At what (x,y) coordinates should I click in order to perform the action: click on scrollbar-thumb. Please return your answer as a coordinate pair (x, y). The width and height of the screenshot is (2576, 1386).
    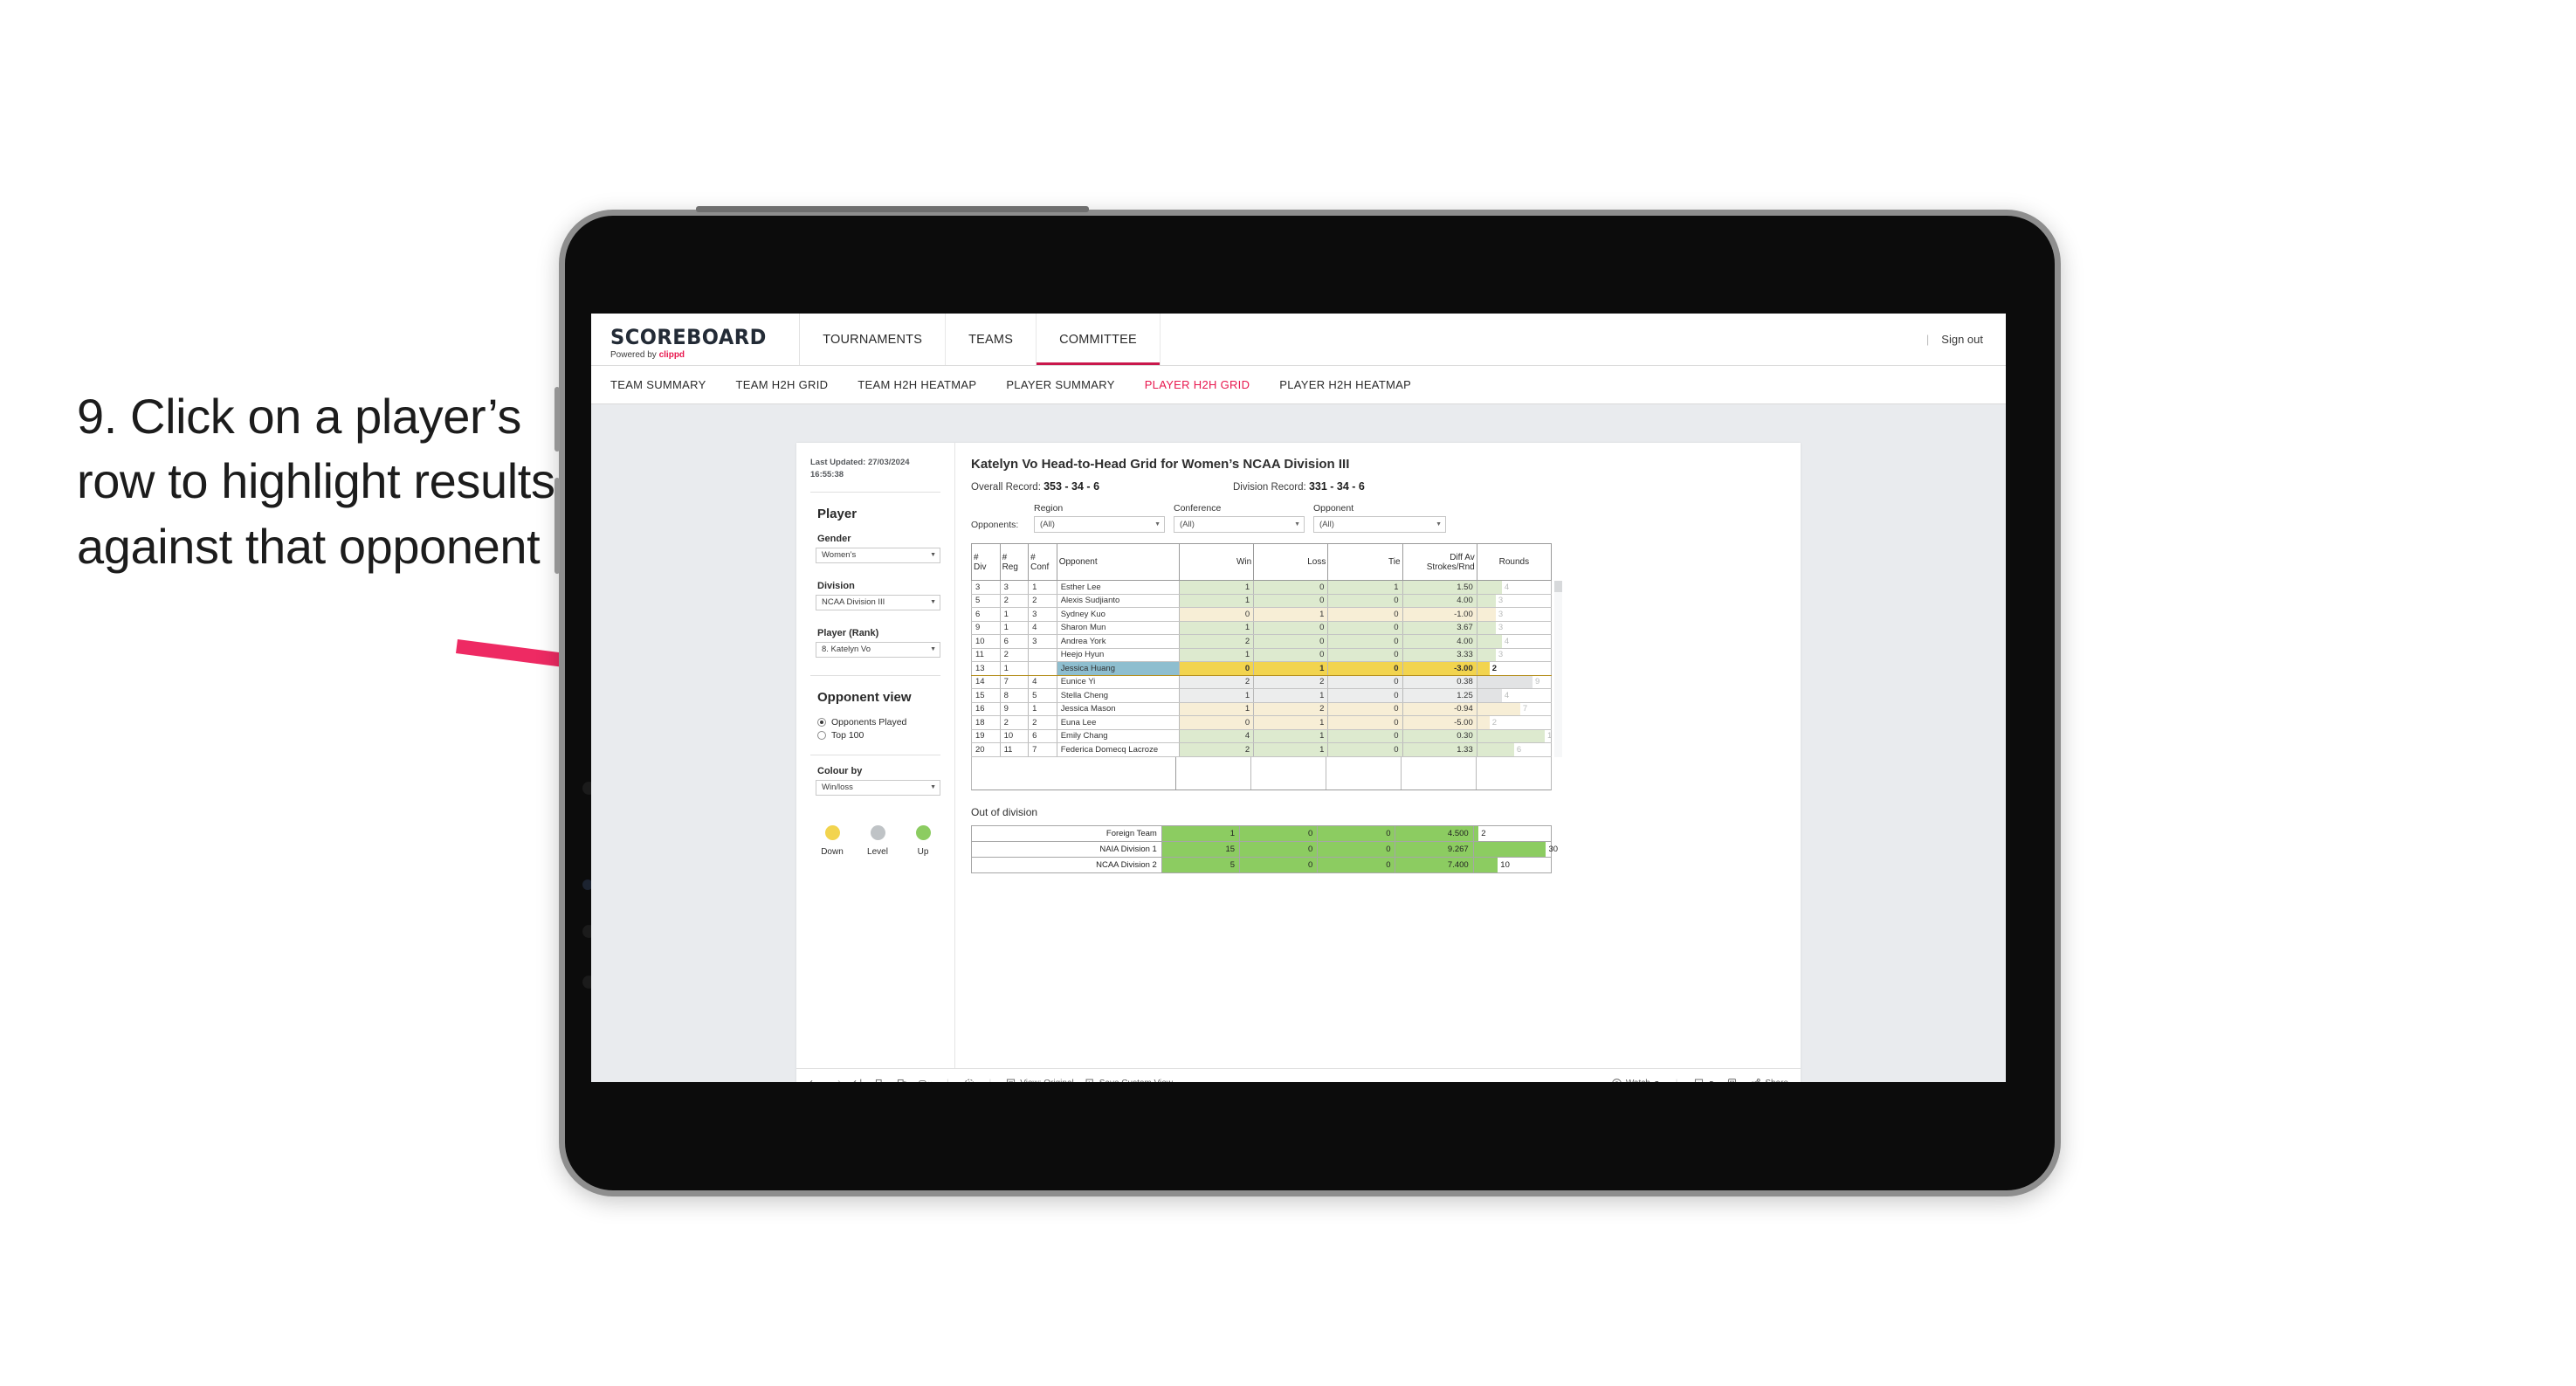
    Looking at the image, I should click on (1558, 586).